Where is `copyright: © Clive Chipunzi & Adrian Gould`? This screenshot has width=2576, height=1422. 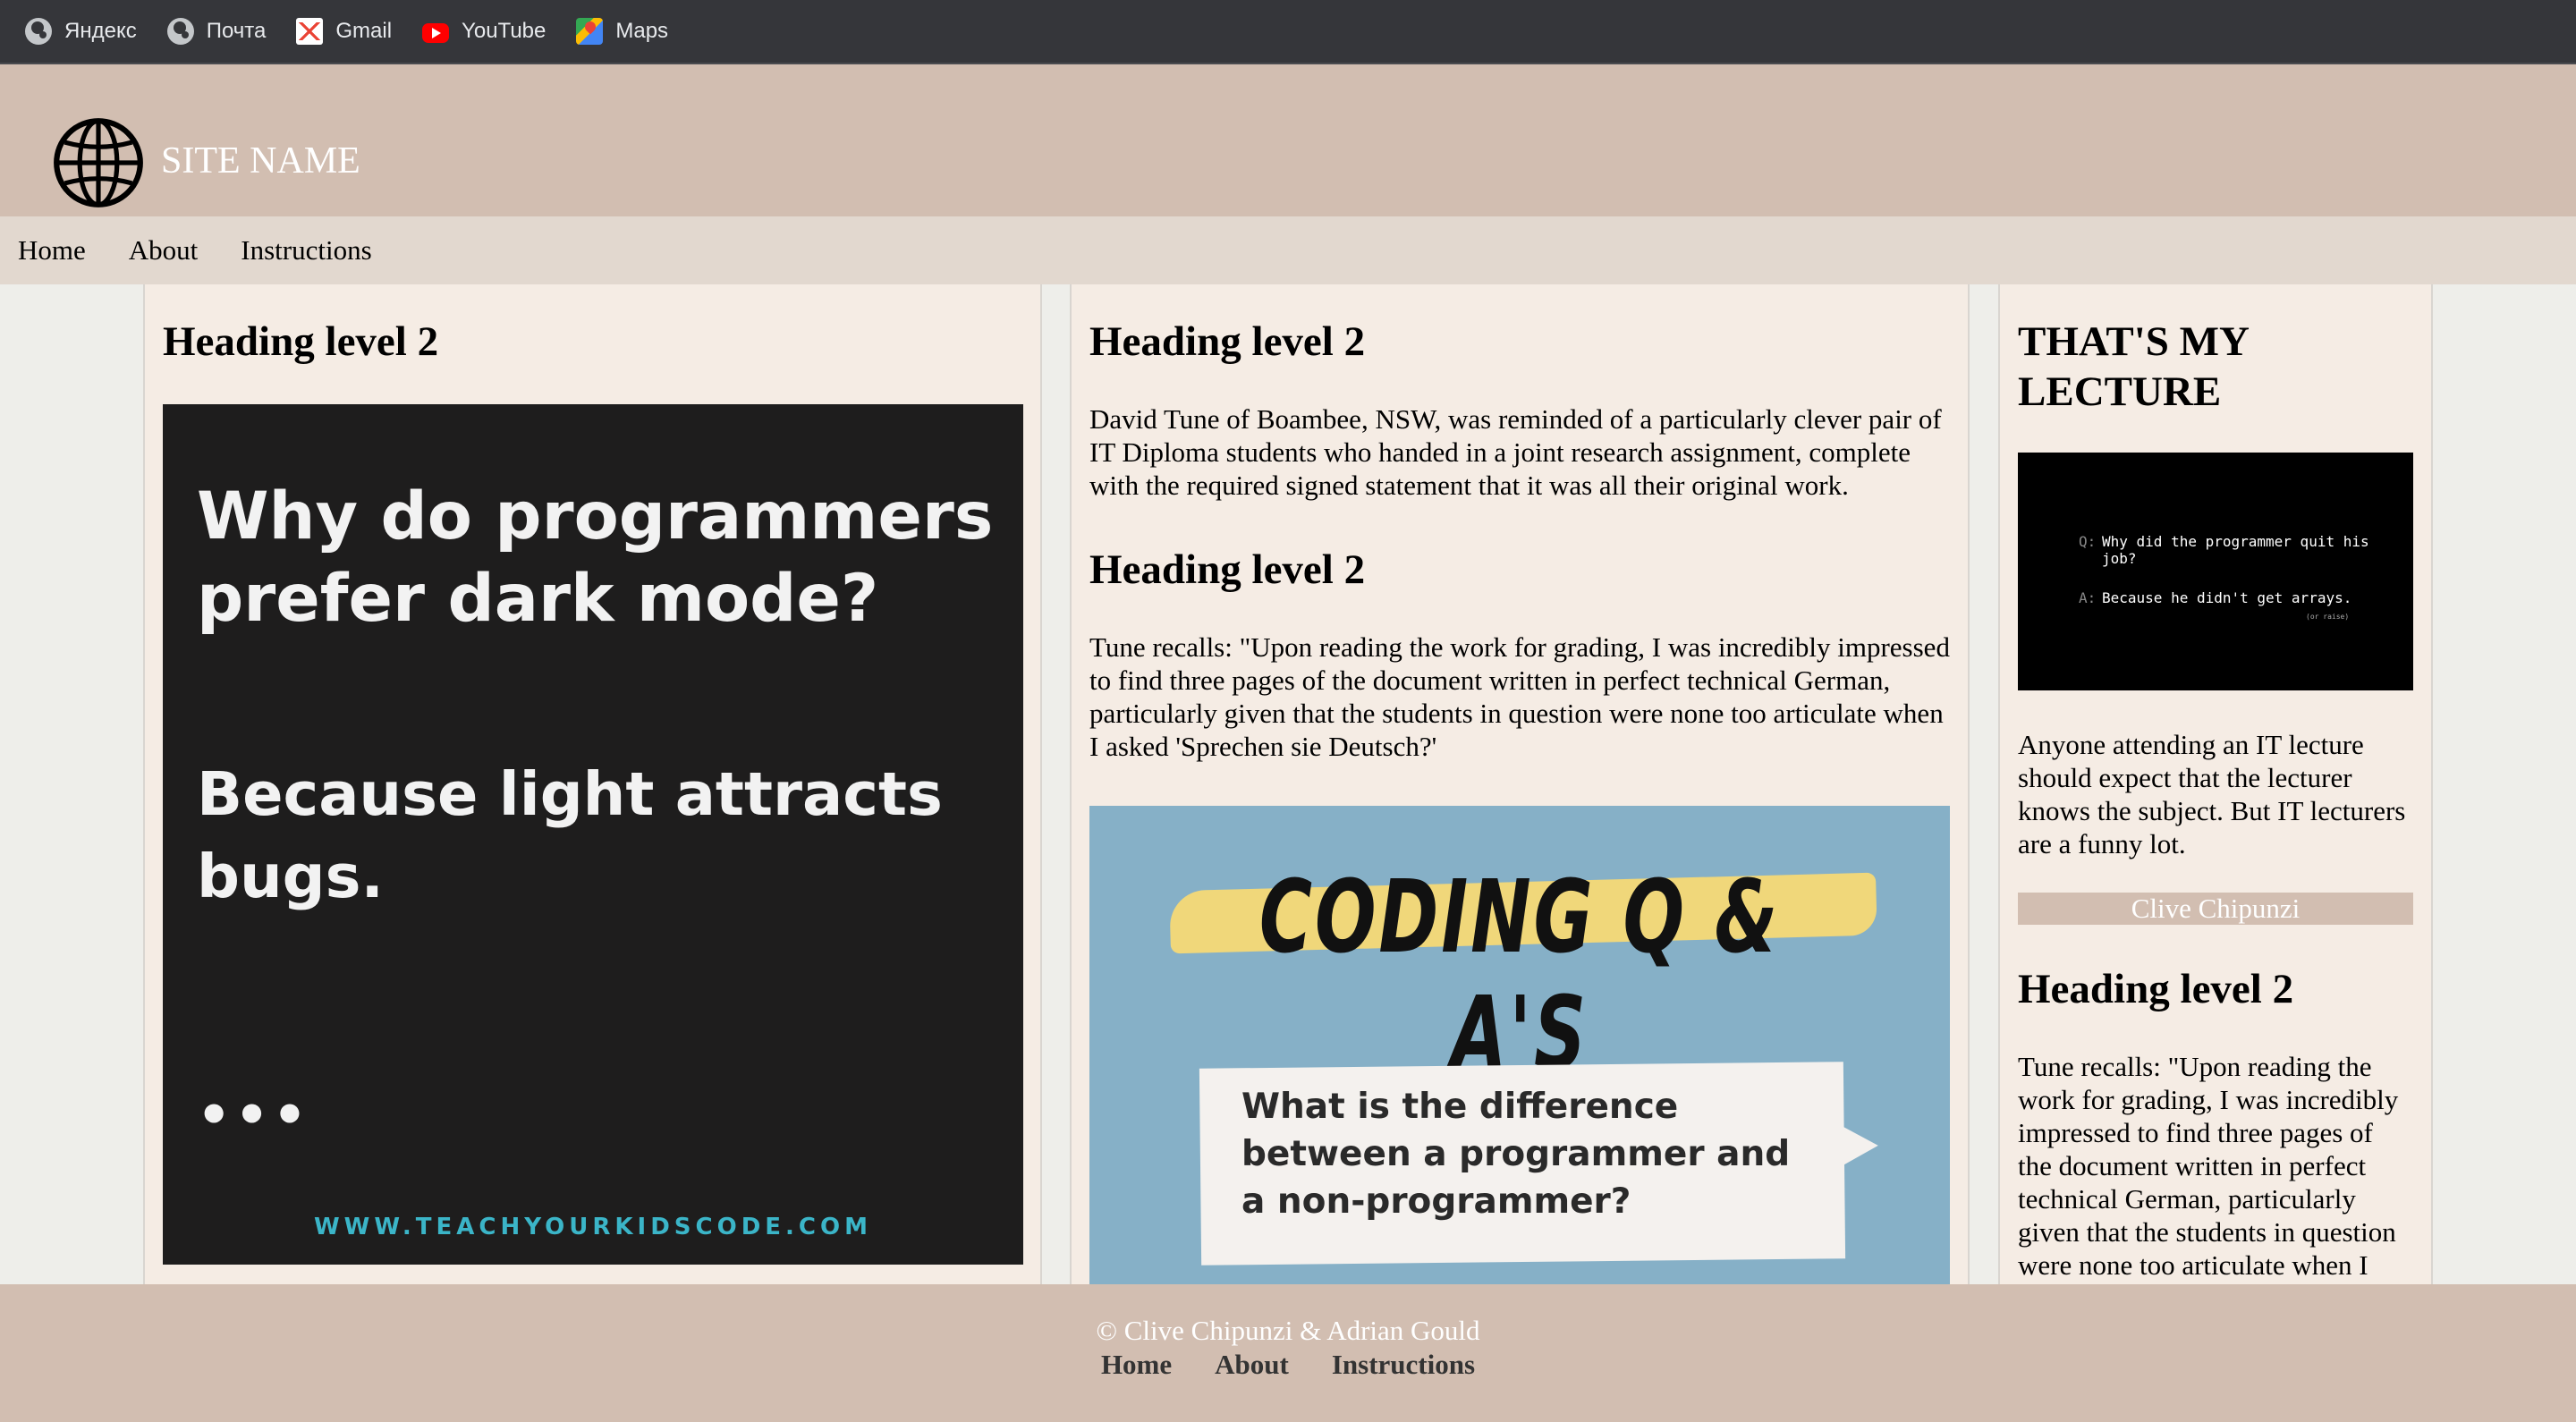 copyright: © Clive Chipunzi & Adrian Gould is located at coordinates (1288, 1330).